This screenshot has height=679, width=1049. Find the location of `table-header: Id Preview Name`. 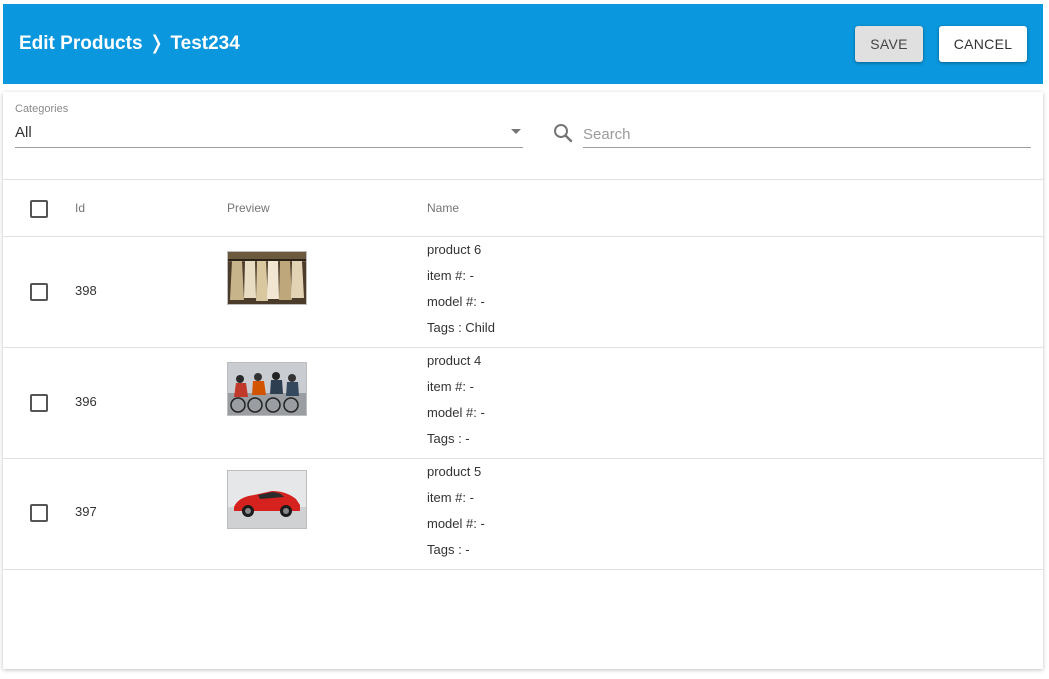

table-header: Id Preview Name is located at coordinates (523, 208).